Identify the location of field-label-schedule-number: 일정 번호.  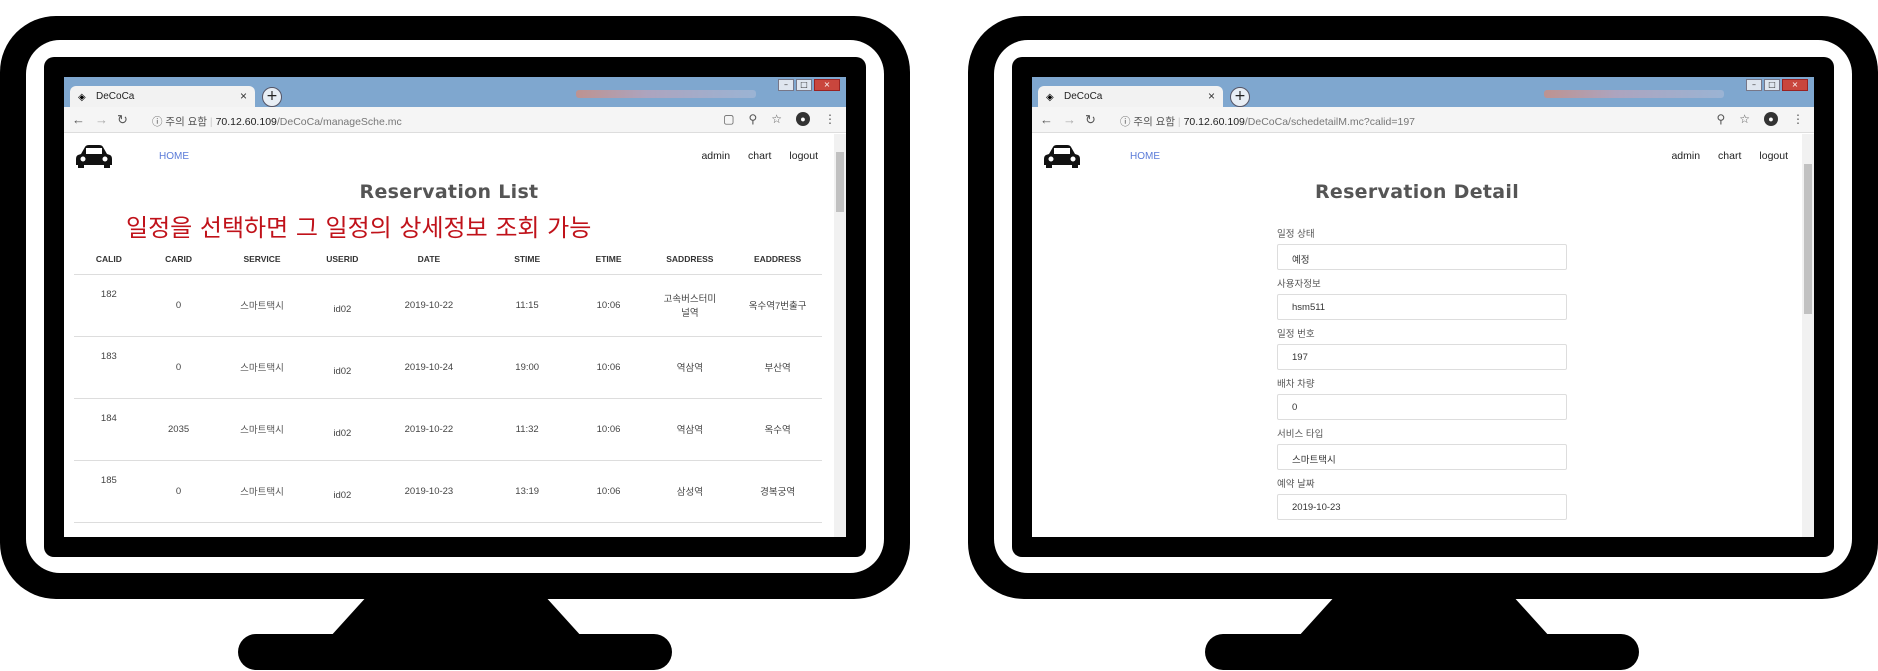
(1296, 334).